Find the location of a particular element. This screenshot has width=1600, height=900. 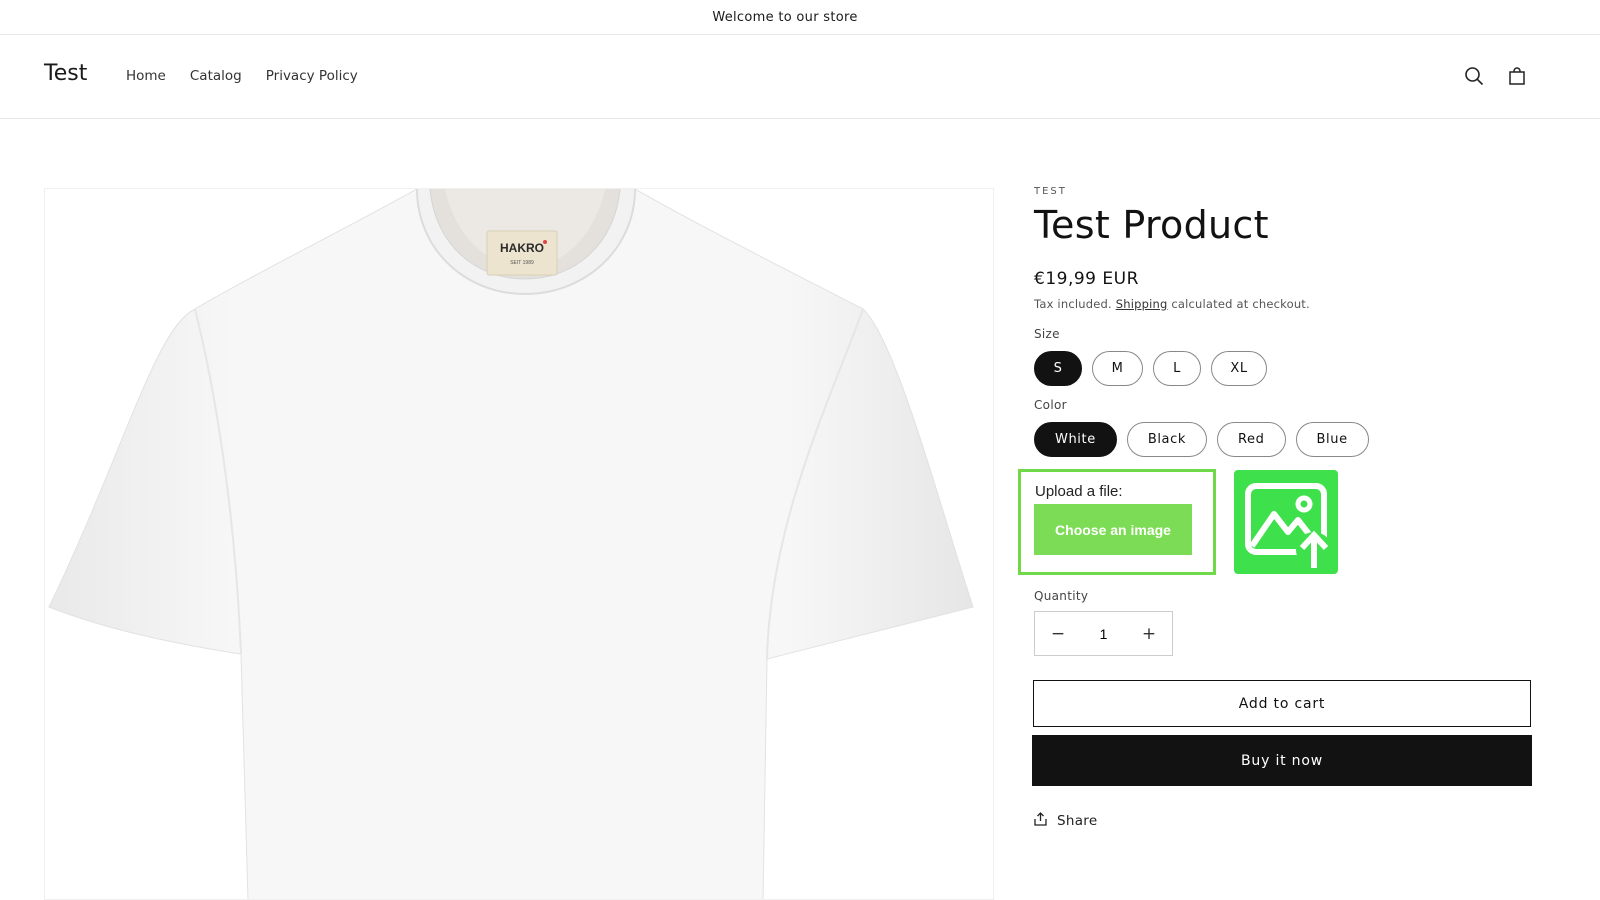

quantity-input is located at coordinates (1103, 633).